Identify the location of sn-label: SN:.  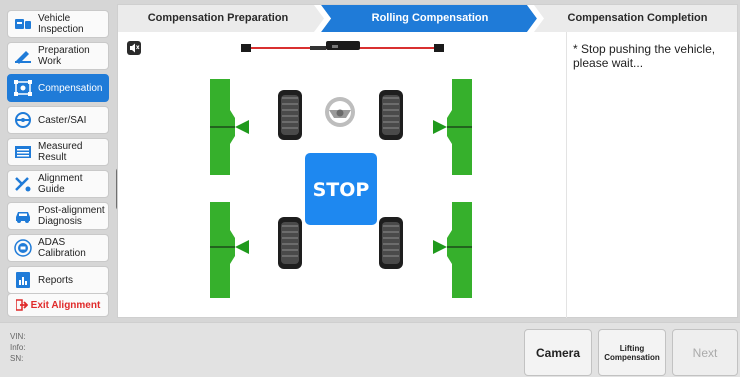
(17, 358).